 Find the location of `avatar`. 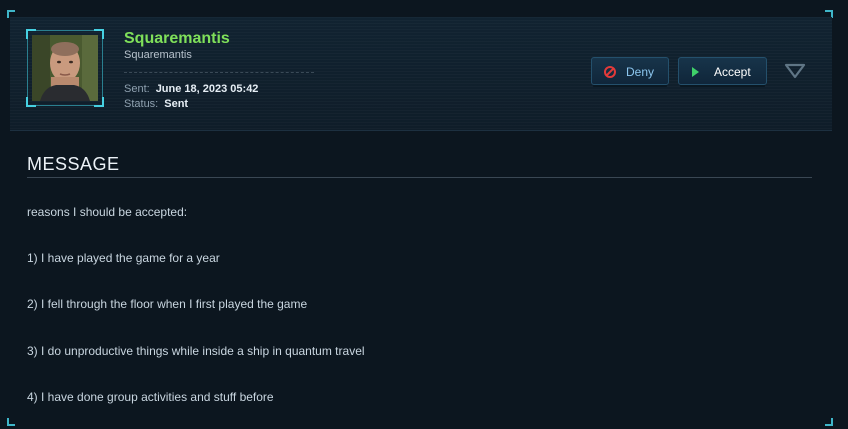

avatar is located at coordinates (65, 68).